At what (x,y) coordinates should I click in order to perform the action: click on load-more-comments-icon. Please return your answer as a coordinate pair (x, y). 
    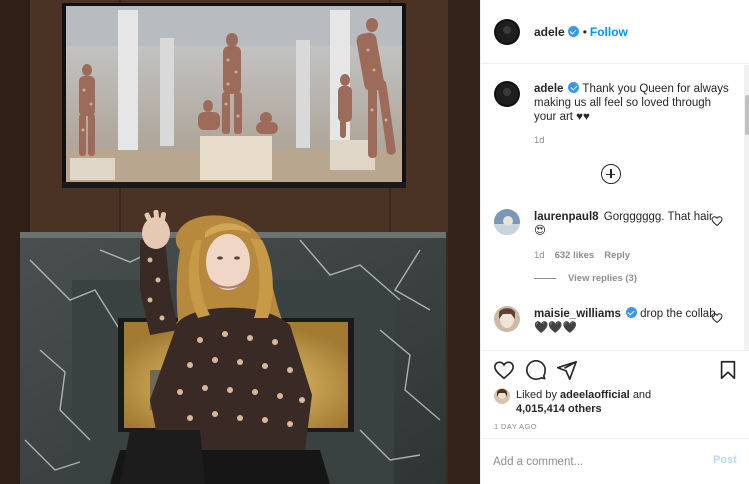
    Looking at the image, I should click on (611, 174).